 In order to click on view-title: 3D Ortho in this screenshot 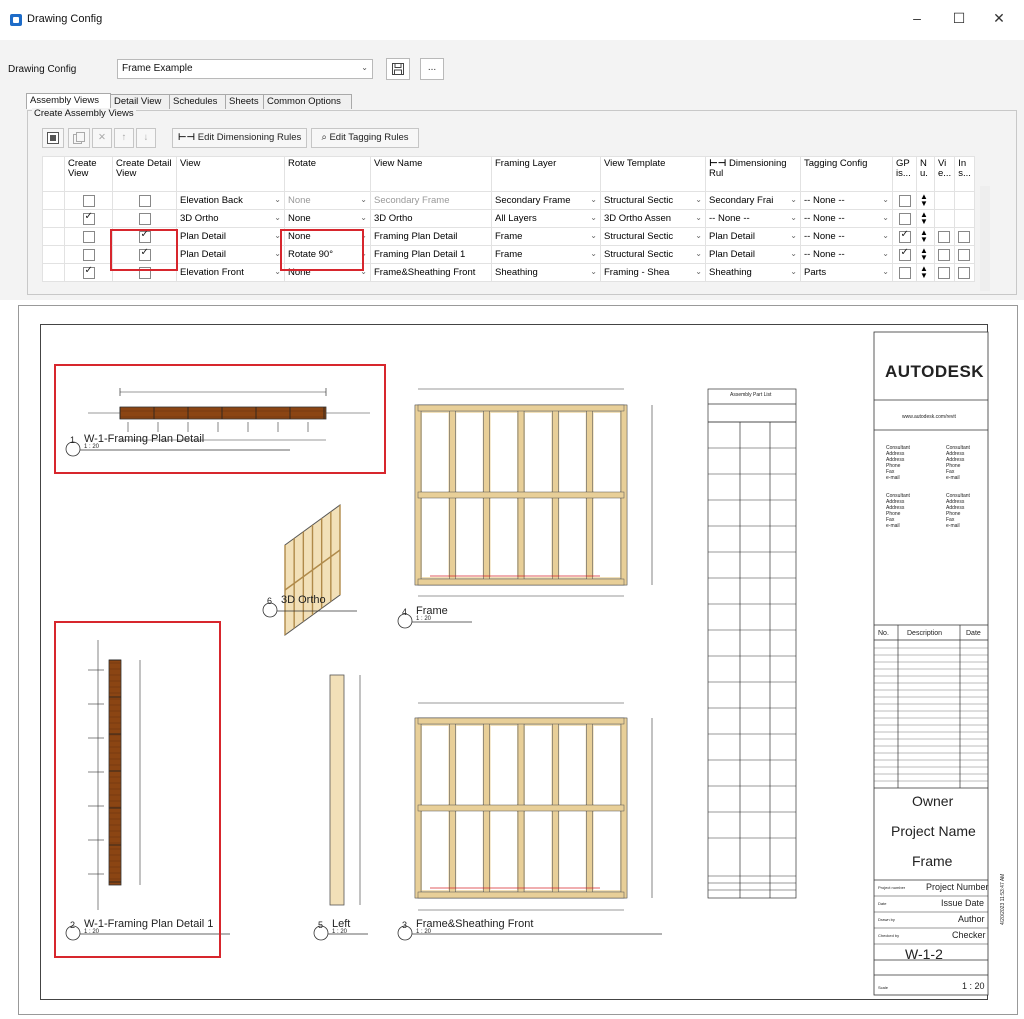, I will do `click(303, 600)`.